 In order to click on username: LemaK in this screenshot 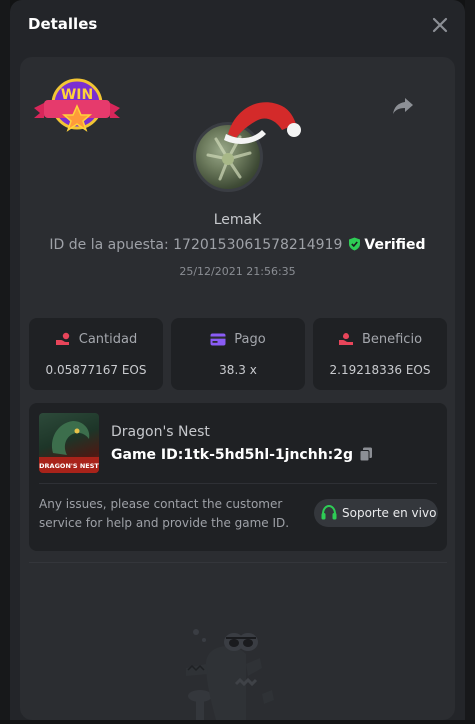, I will do `click(237, 220)`.